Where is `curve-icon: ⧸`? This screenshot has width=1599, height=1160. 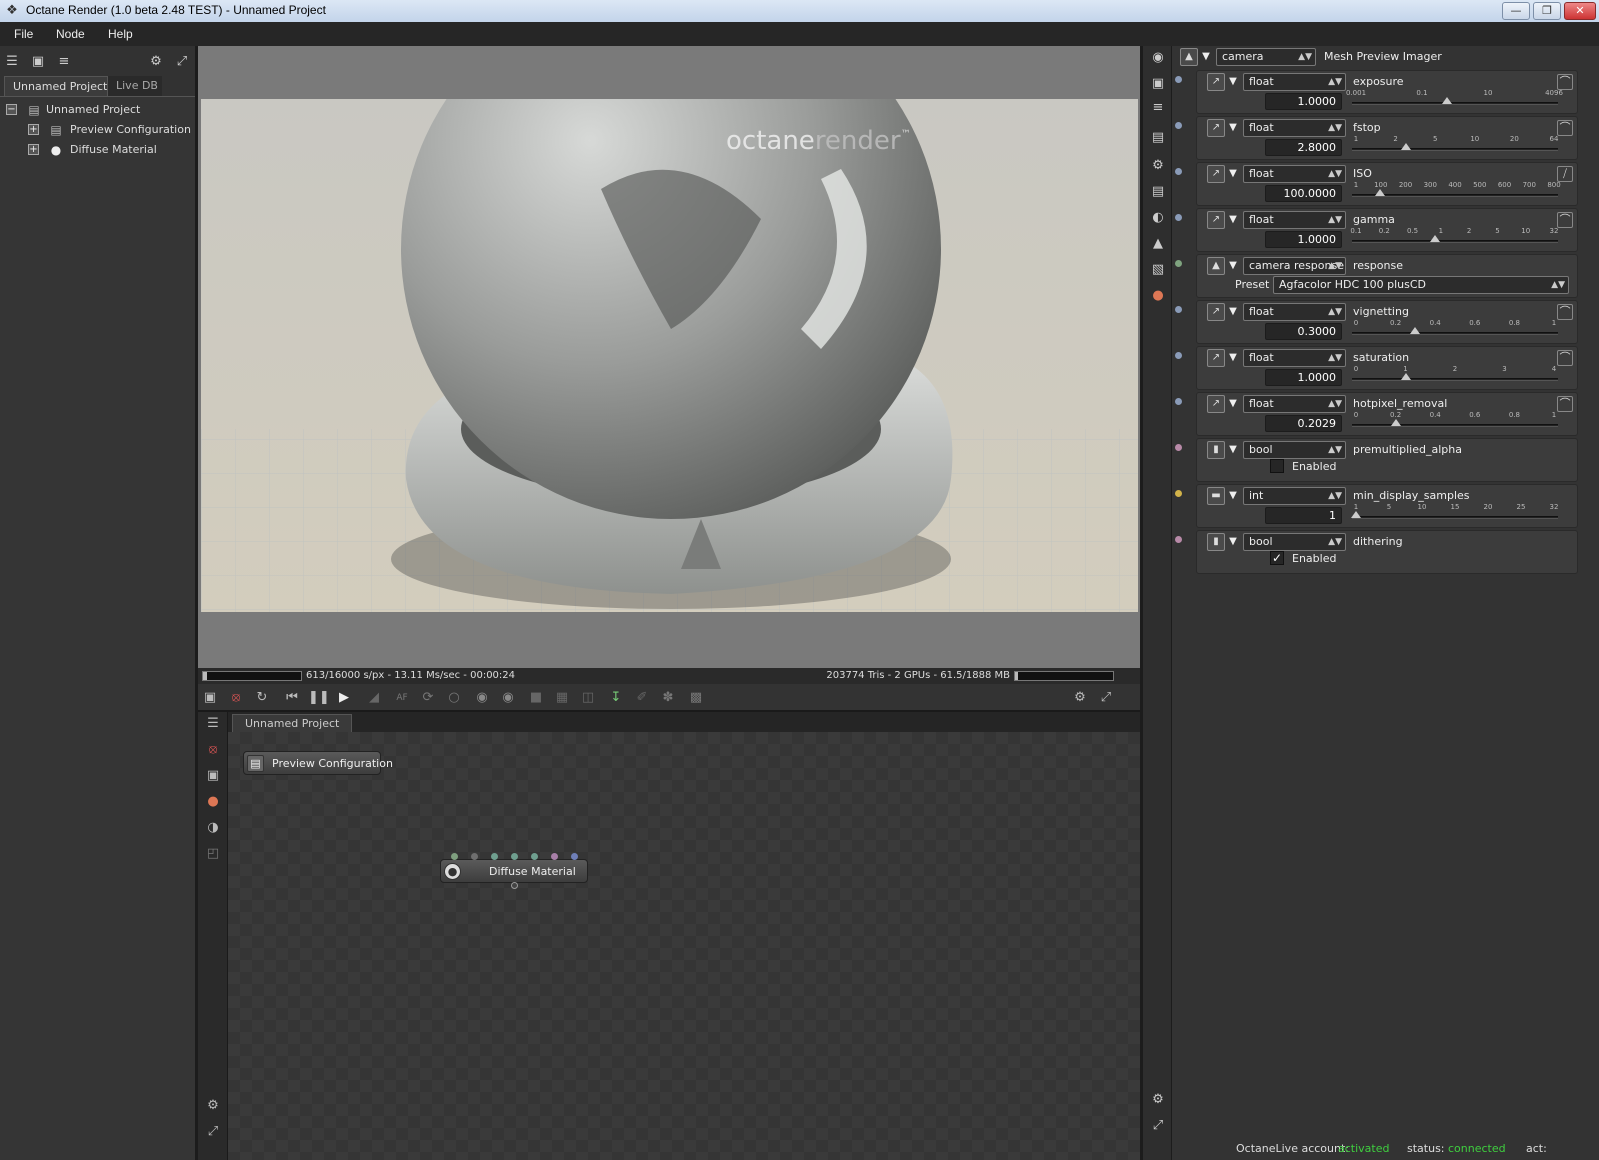
curve-icon: ⧸ is located at coordinates (1565, 174).